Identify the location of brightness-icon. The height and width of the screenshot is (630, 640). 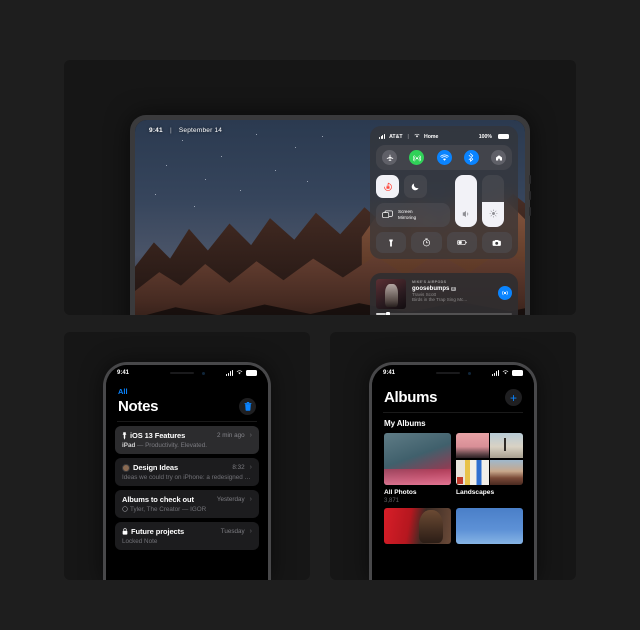
(493, 214).